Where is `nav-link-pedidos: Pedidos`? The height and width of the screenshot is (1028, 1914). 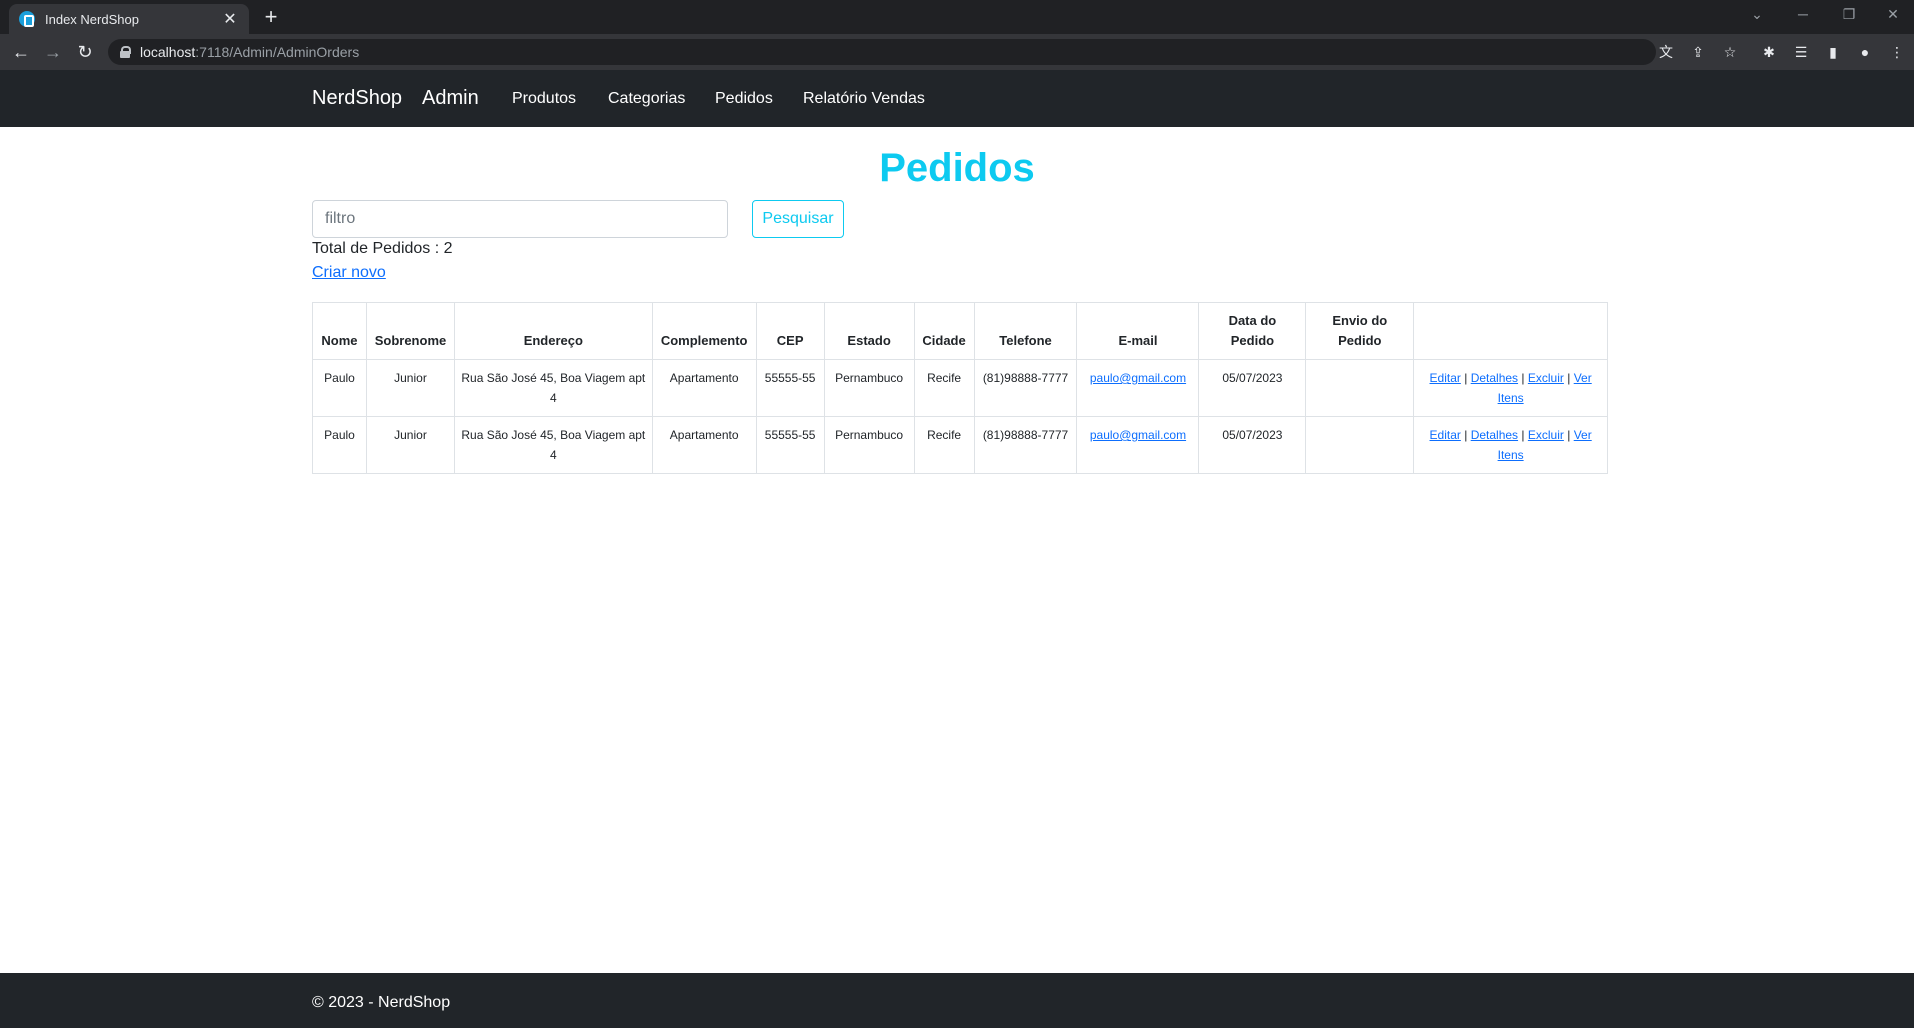 nav-link-pedidos: Pedidos is located at coordinates (744, 99).